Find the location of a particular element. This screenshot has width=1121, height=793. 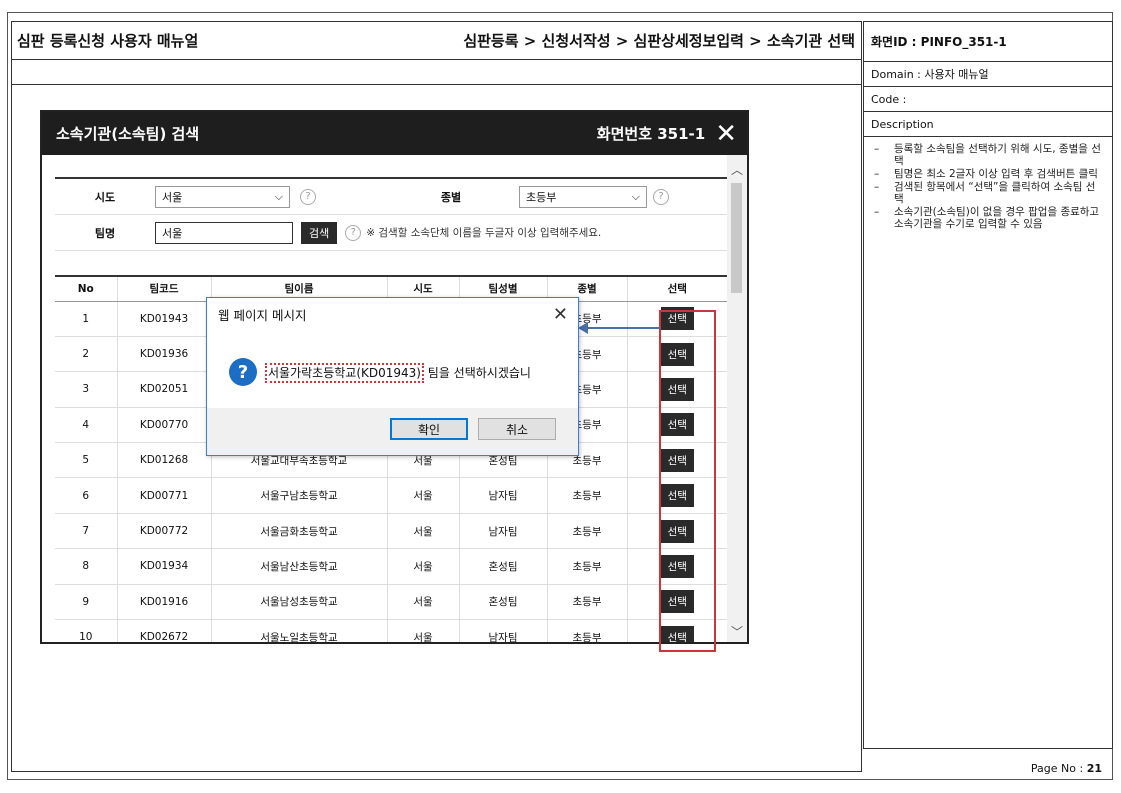

cell-code: KD01916 is located at coordinates (163, 602).